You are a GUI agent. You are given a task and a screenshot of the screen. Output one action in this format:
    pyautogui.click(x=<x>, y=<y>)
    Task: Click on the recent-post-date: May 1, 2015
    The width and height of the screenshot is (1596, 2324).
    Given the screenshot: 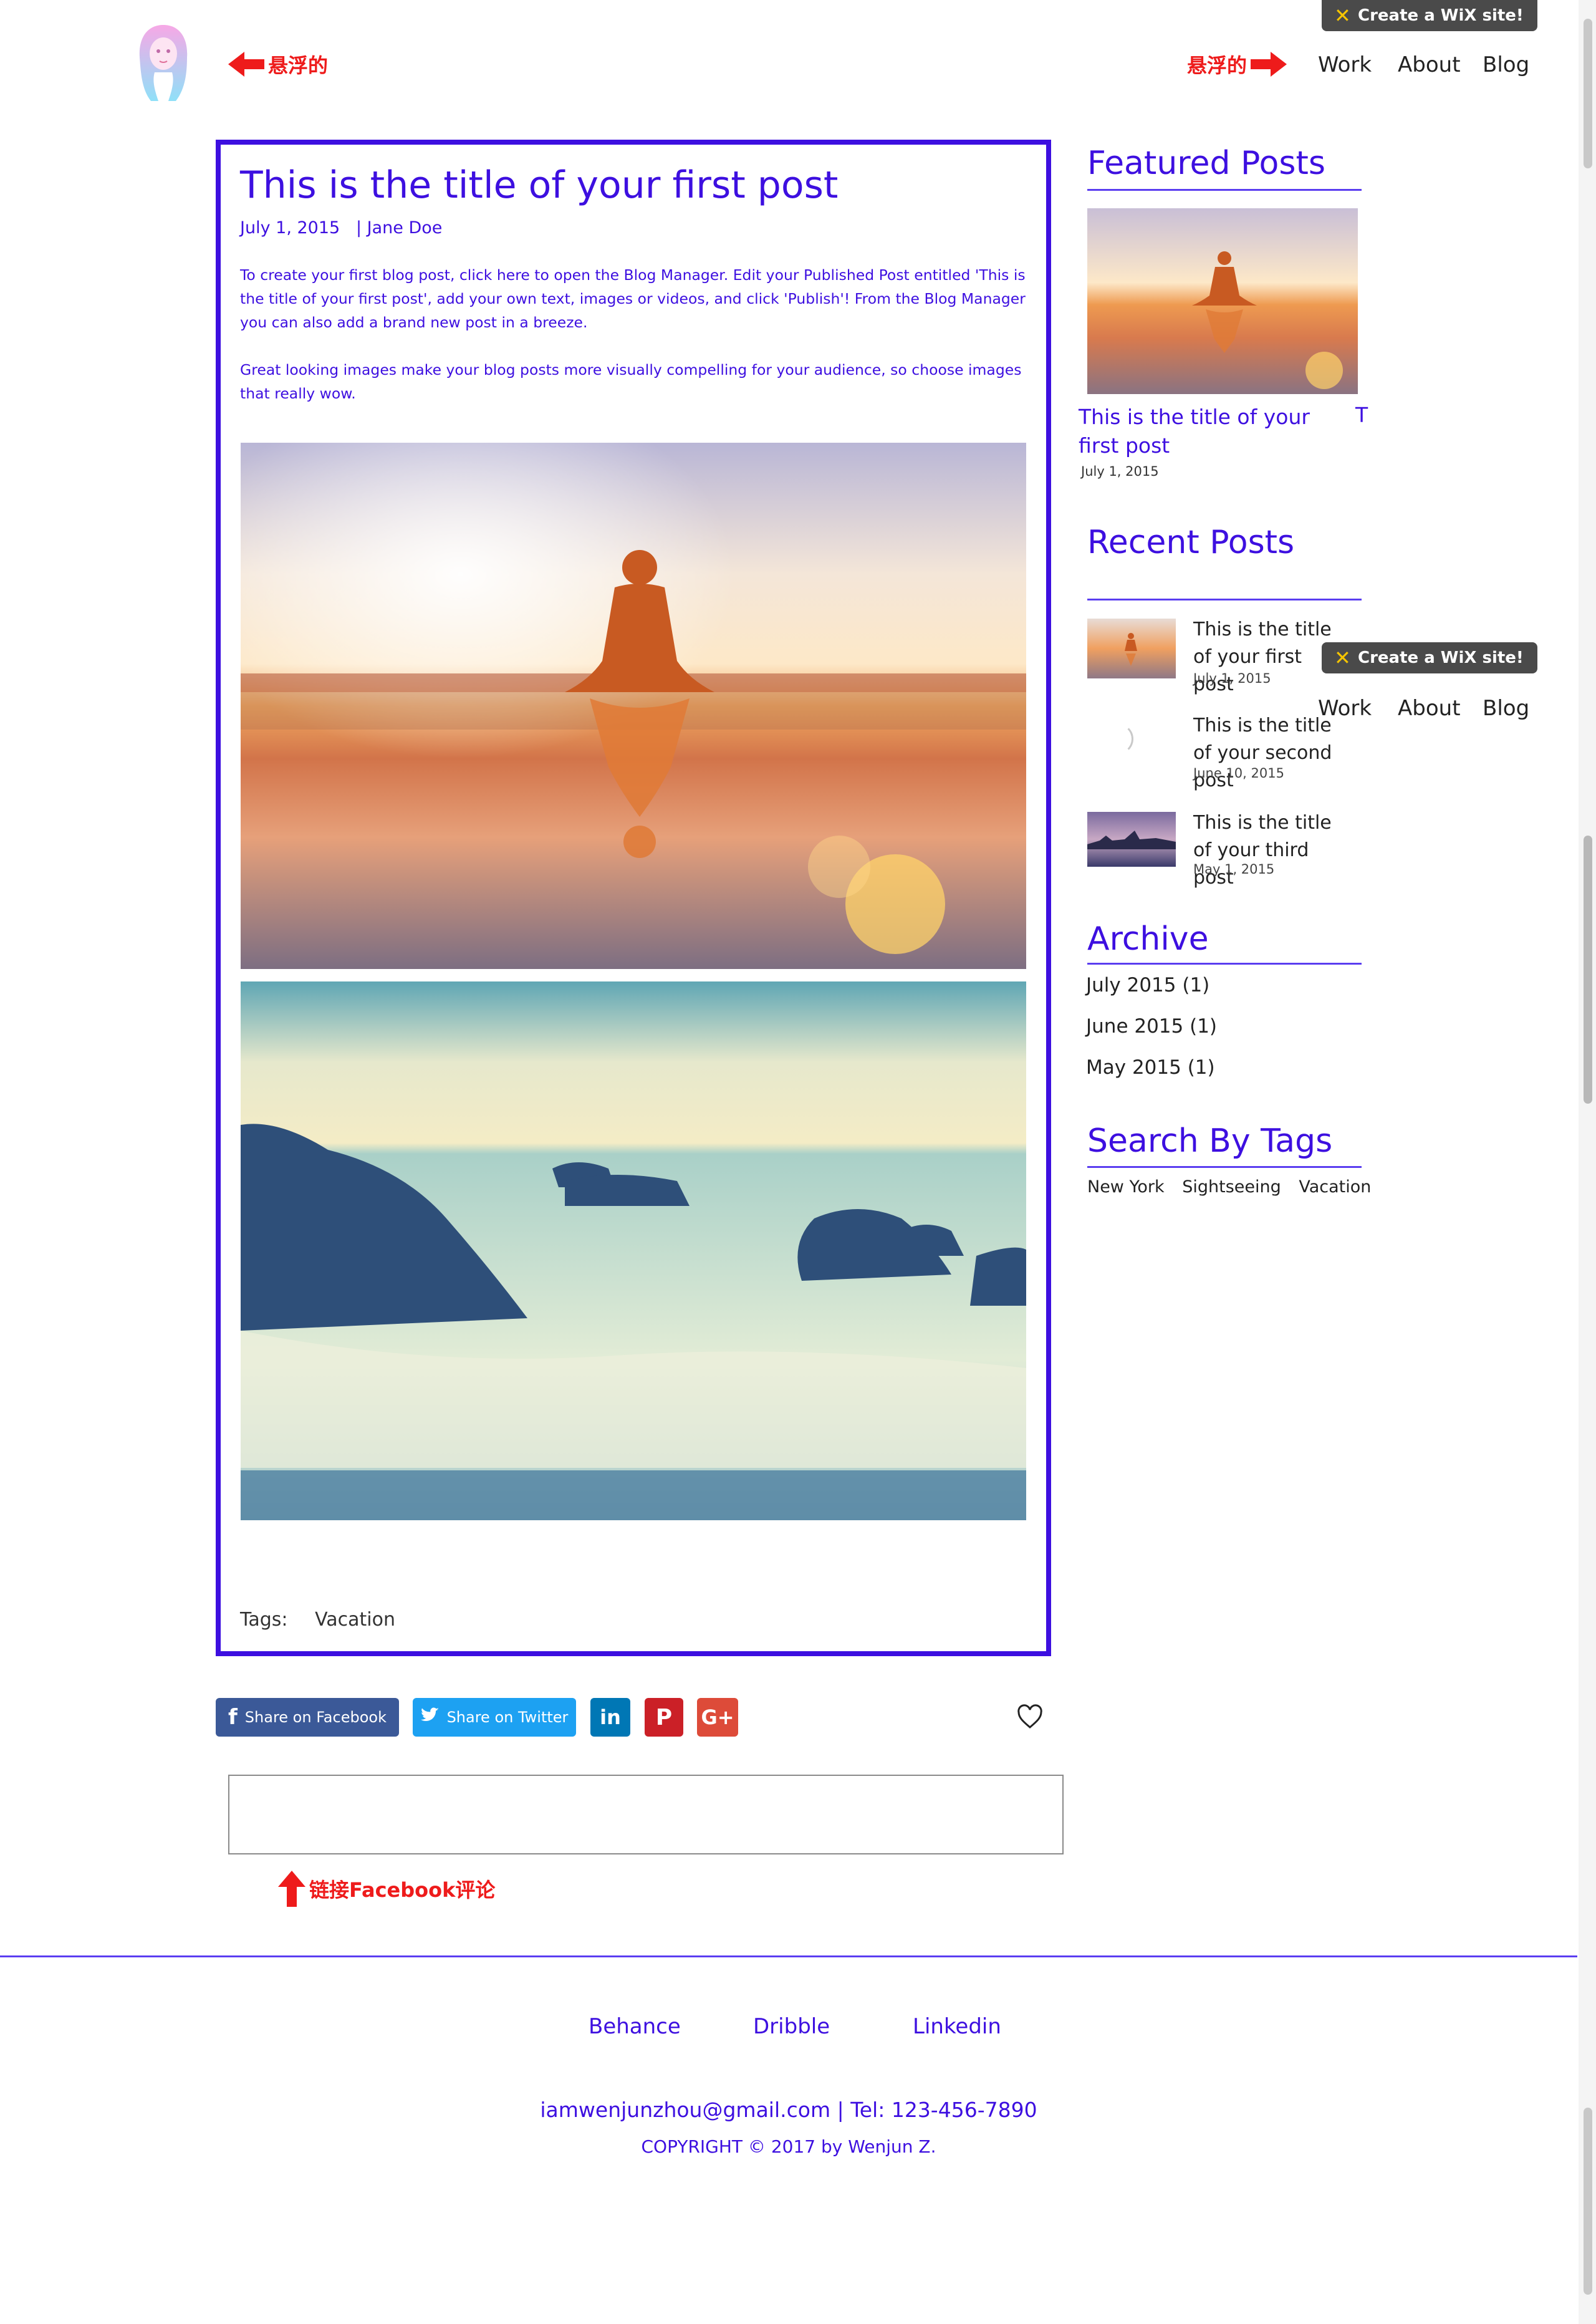 What is the action you would take?
    pyautogui.click(x=1234, y=869)
    